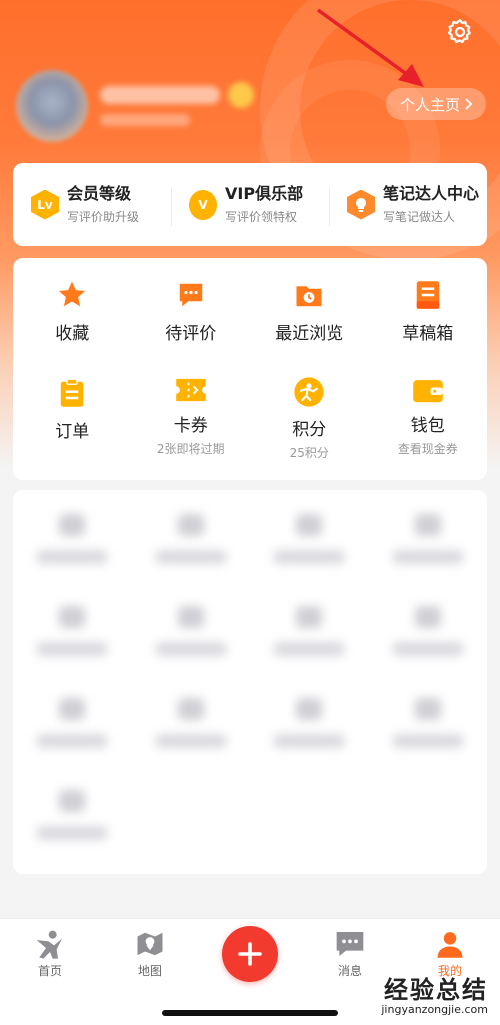 This screenshot has height=1025, width=500. I want to click on favorites-label: 收藏, so click(72, 334).